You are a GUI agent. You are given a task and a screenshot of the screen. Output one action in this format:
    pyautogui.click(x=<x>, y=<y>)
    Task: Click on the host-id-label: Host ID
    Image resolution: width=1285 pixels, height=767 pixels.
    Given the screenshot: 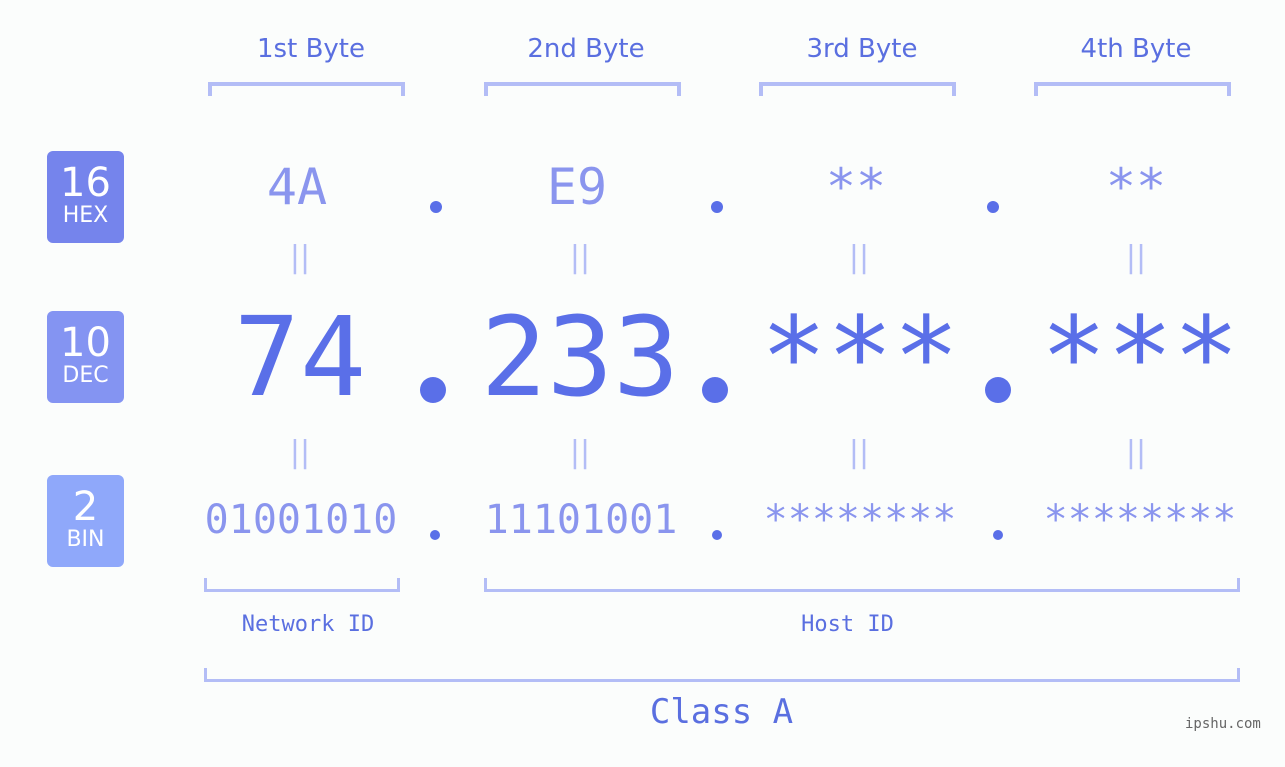 What is the action you would take?
    pyautogui.click(x=847, y=624)
    